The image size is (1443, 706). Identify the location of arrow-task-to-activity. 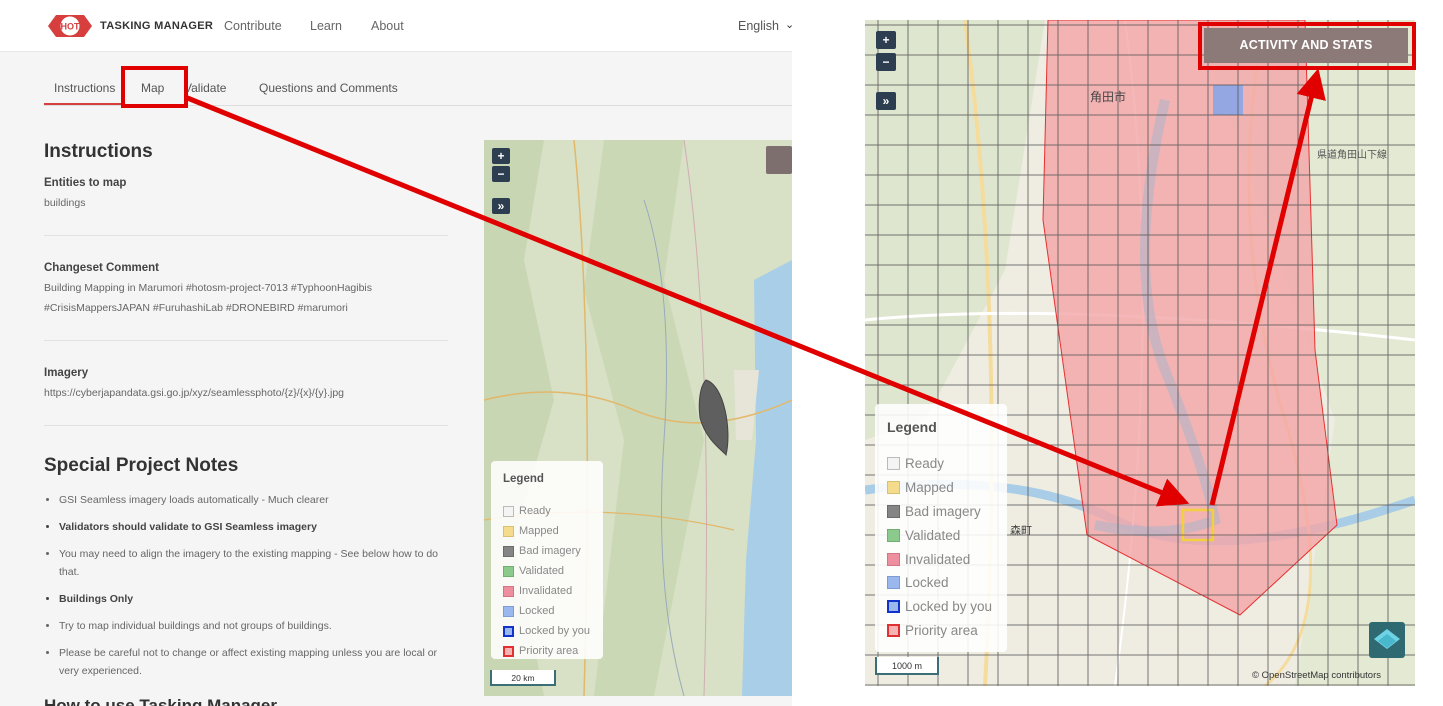
(1267, 287).